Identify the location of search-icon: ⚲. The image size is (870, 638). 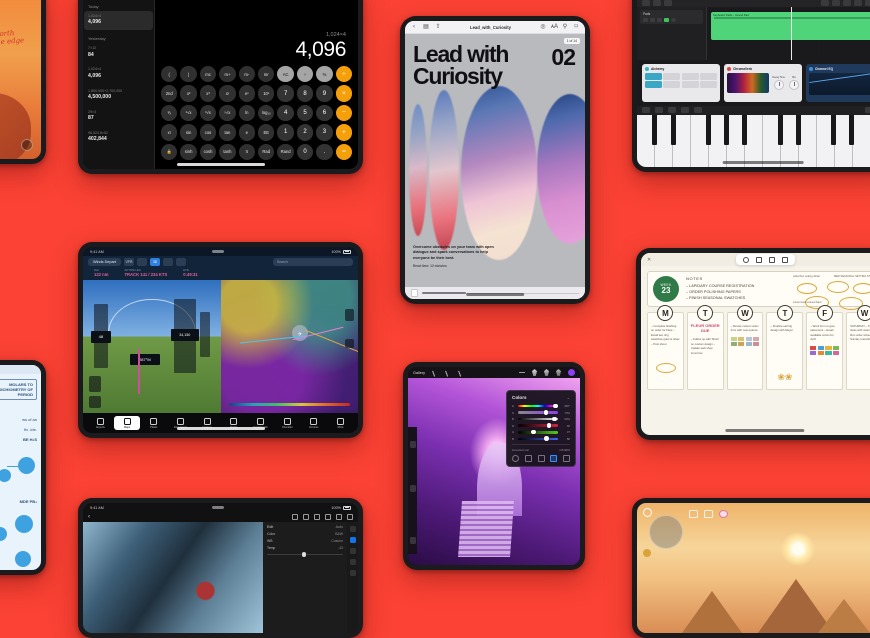
(565, 27).